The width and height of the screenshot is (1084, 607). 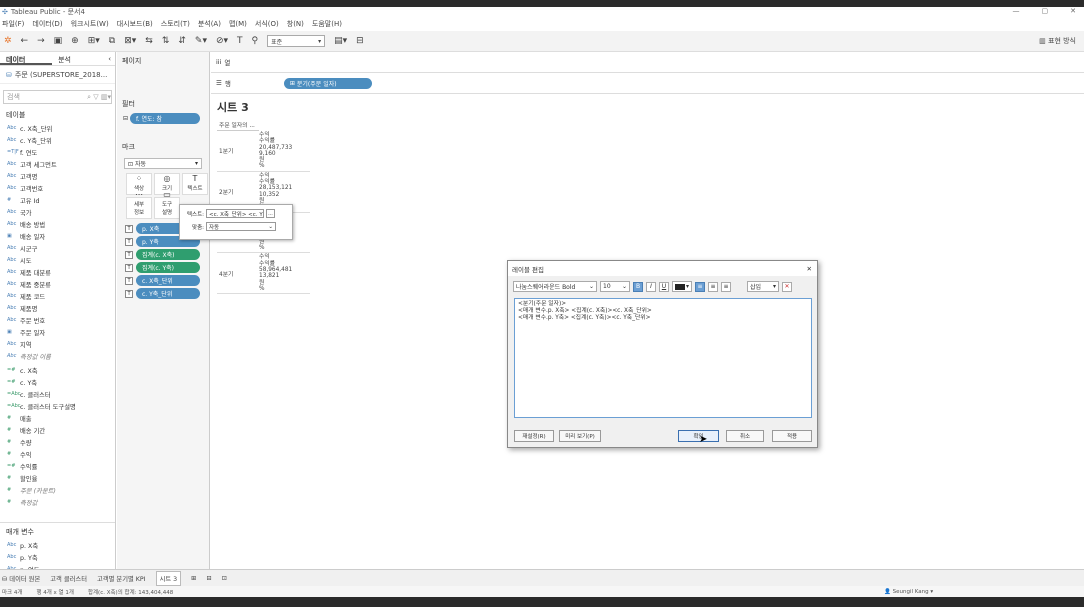 I want to click on dim-field: Abc 측정값 이름, so click(x=57, y=356).